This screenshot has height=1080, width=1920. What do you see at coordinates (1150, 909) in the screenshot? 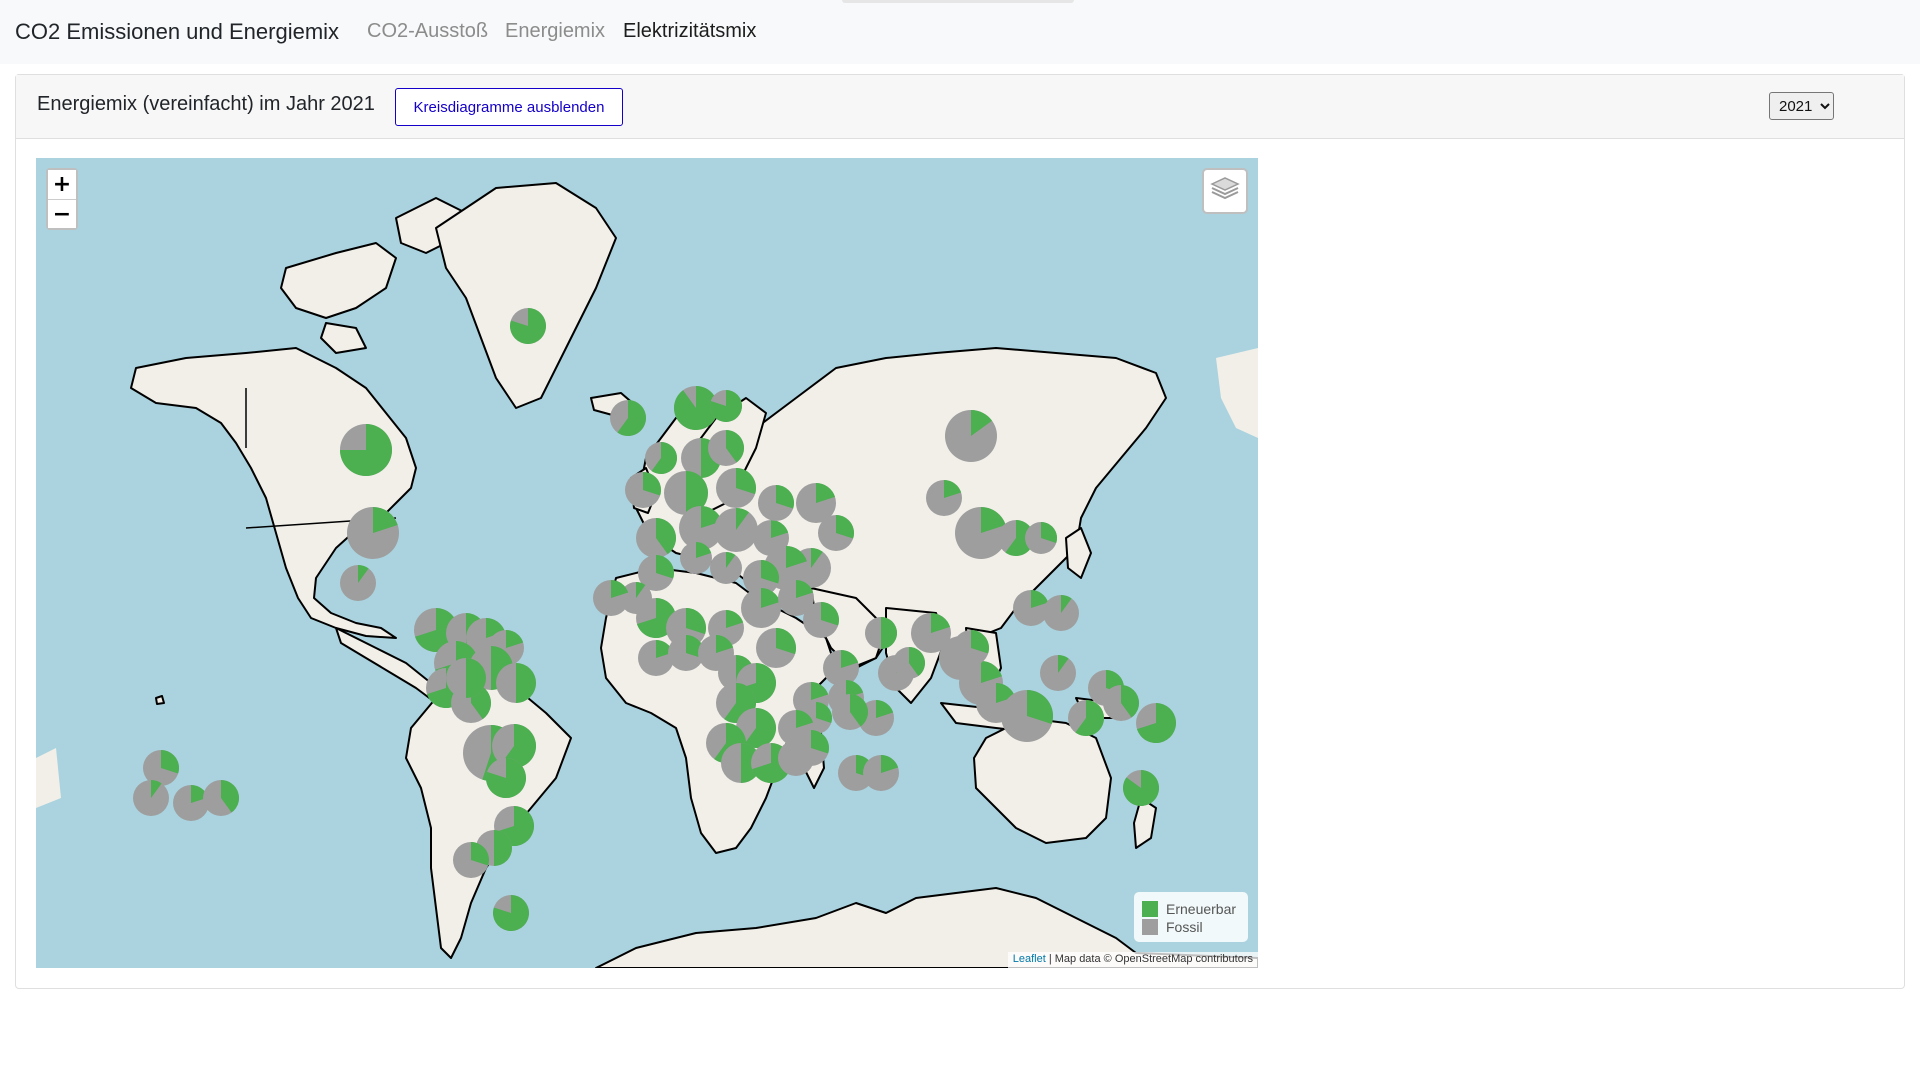
I see `legend-swatch-renewable` at bounding box center [1150, 909].